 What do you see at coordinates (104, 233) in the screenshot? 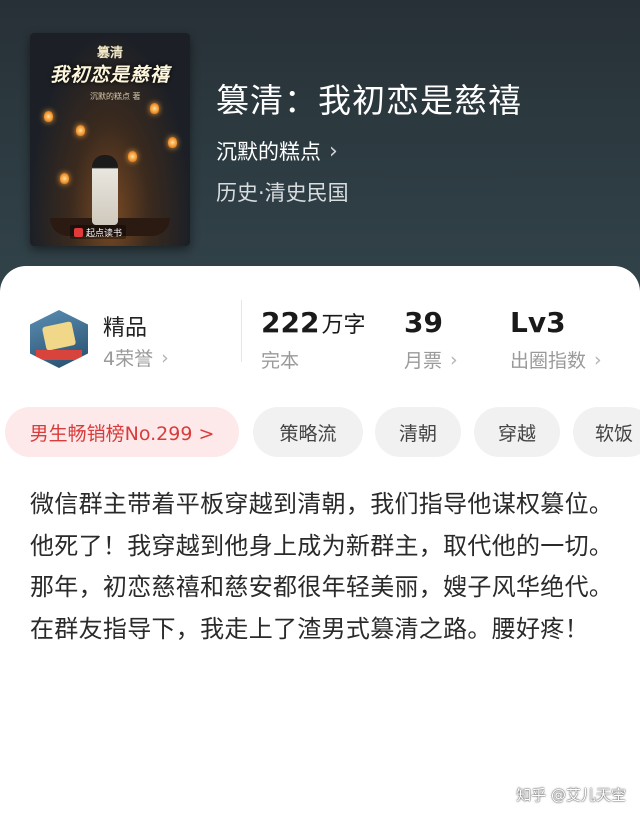
I see `publisher-name: 起点读书` at bounding box center [104, 233].